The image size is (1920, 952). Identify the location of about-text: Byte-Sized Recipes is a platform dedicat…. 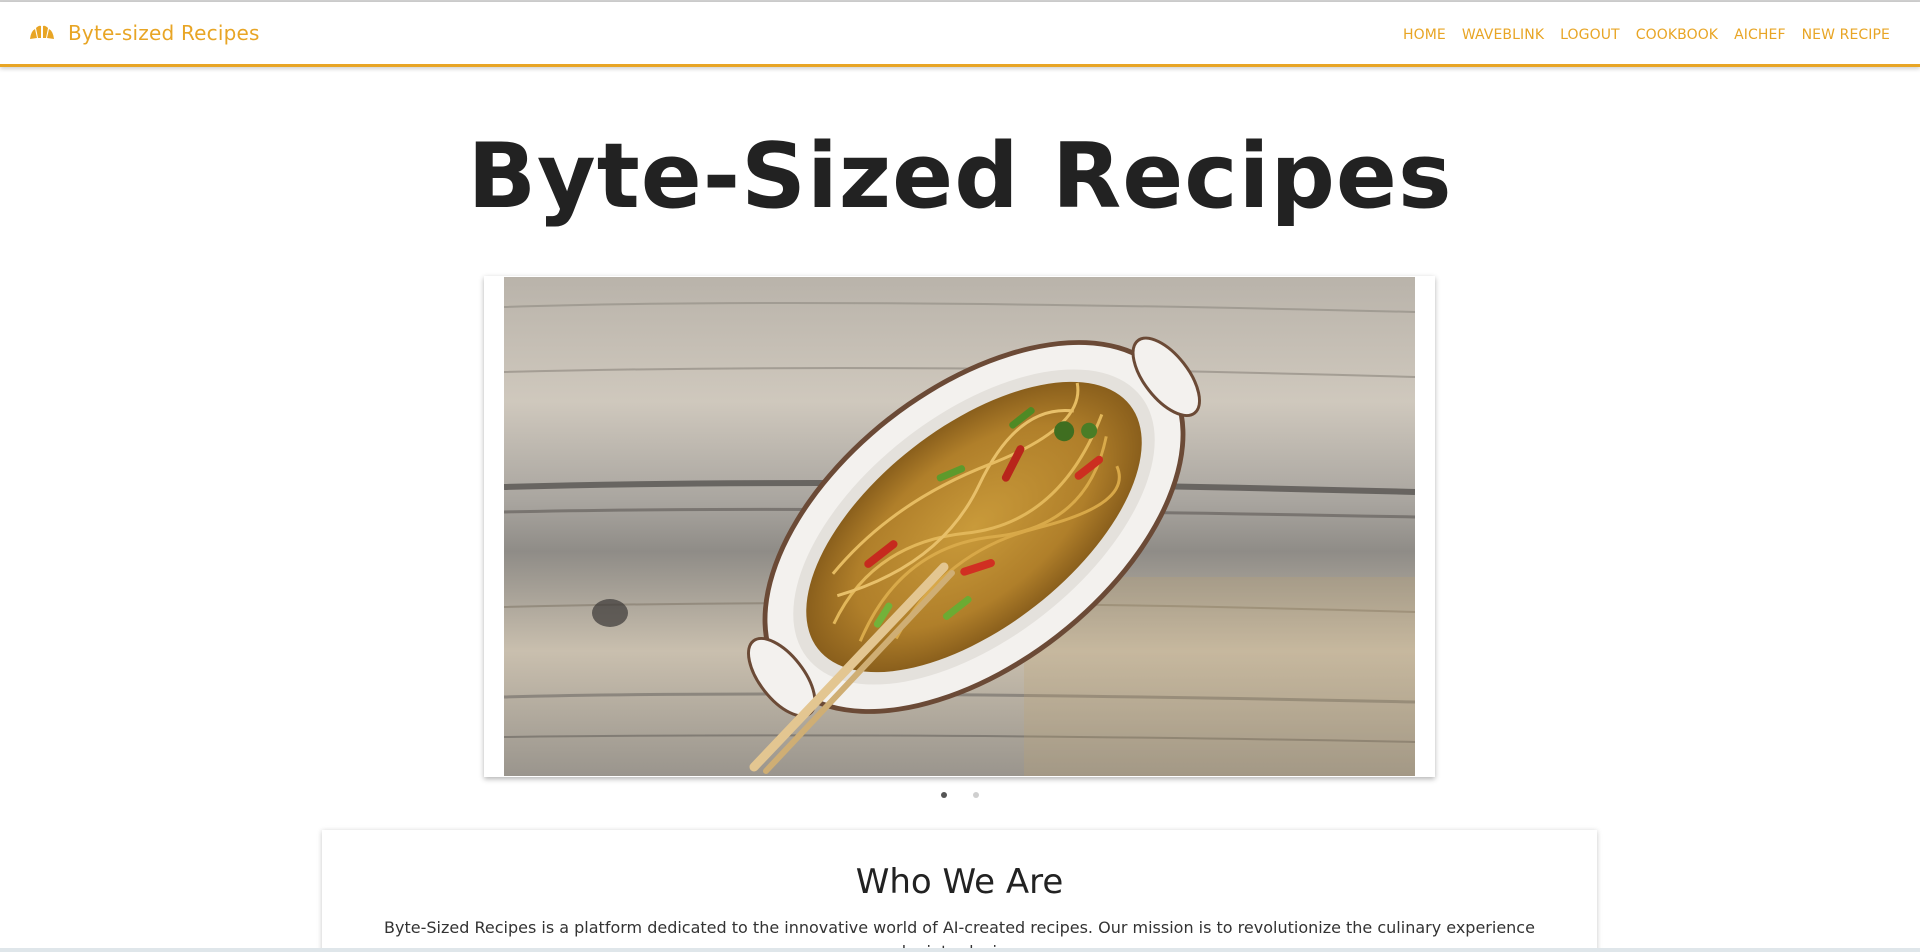
(959, 935).